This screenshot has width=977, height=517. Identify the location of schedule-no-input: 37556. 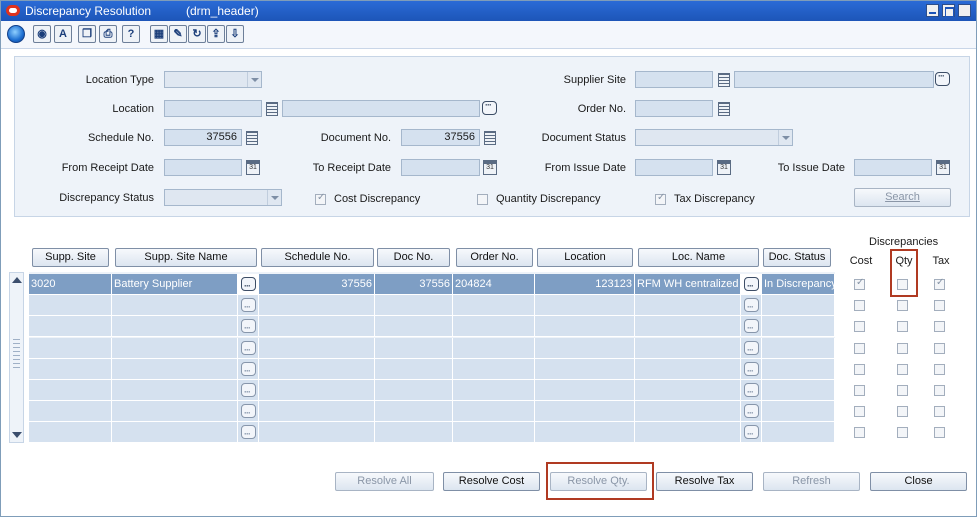
(203, 137).